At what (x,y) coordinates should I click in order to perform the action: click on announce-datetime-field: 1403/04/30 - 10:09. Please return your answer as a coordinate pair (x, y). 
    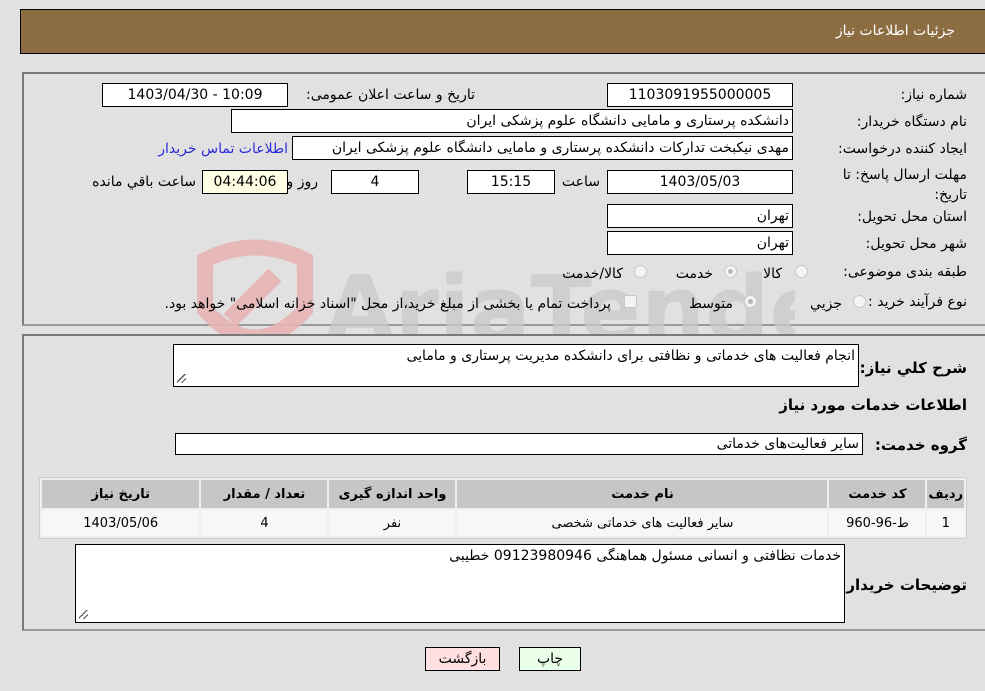
    Looking at the image, I should click on (195, 95).